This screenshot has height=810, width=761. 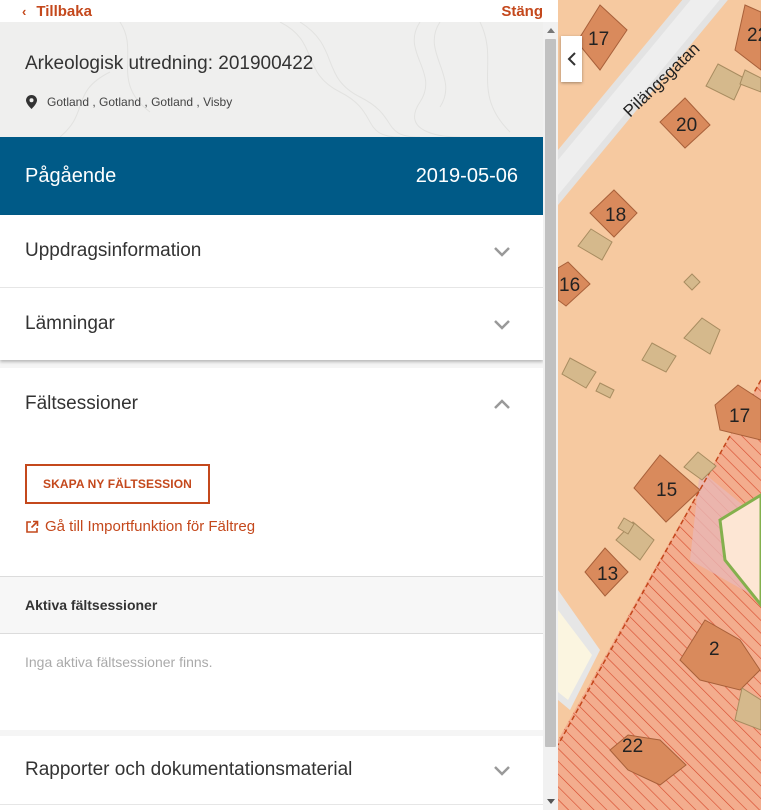 I want to click on location-text: Gotland , Gotland , Gotland , Visby, so click(x=140, y=102).